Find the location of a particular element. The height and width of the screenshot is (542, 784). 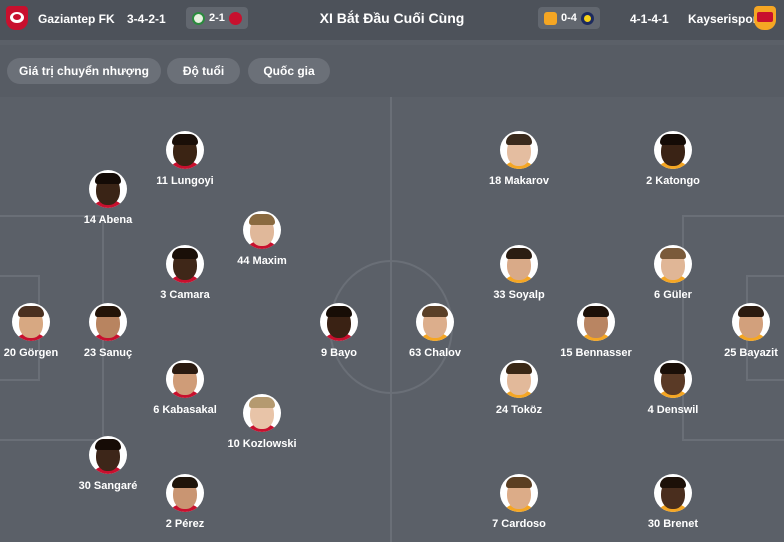

home-player: 3 Camara is located at coordinates (185, 275).